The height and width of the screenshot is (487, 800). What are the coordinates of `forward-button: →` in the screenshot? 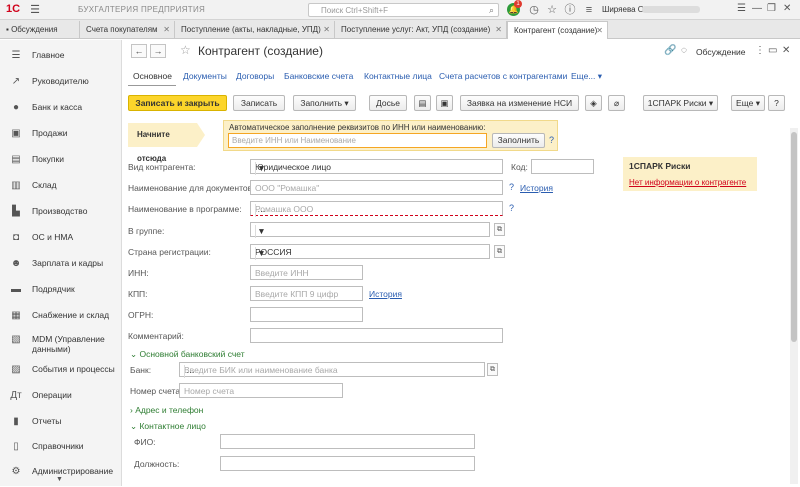 It's located at (158, 51).